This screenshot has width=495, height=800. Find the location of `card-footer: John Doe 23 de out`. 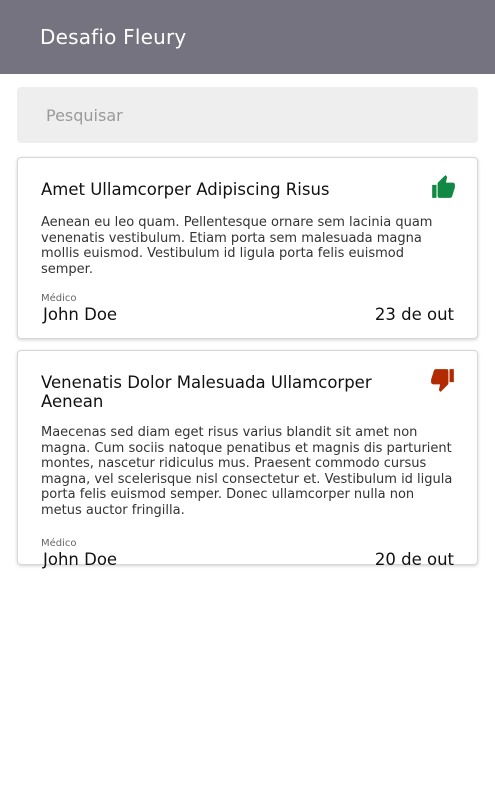

card-footer: John Doe 23 de out is located at coordinates (247, 314).